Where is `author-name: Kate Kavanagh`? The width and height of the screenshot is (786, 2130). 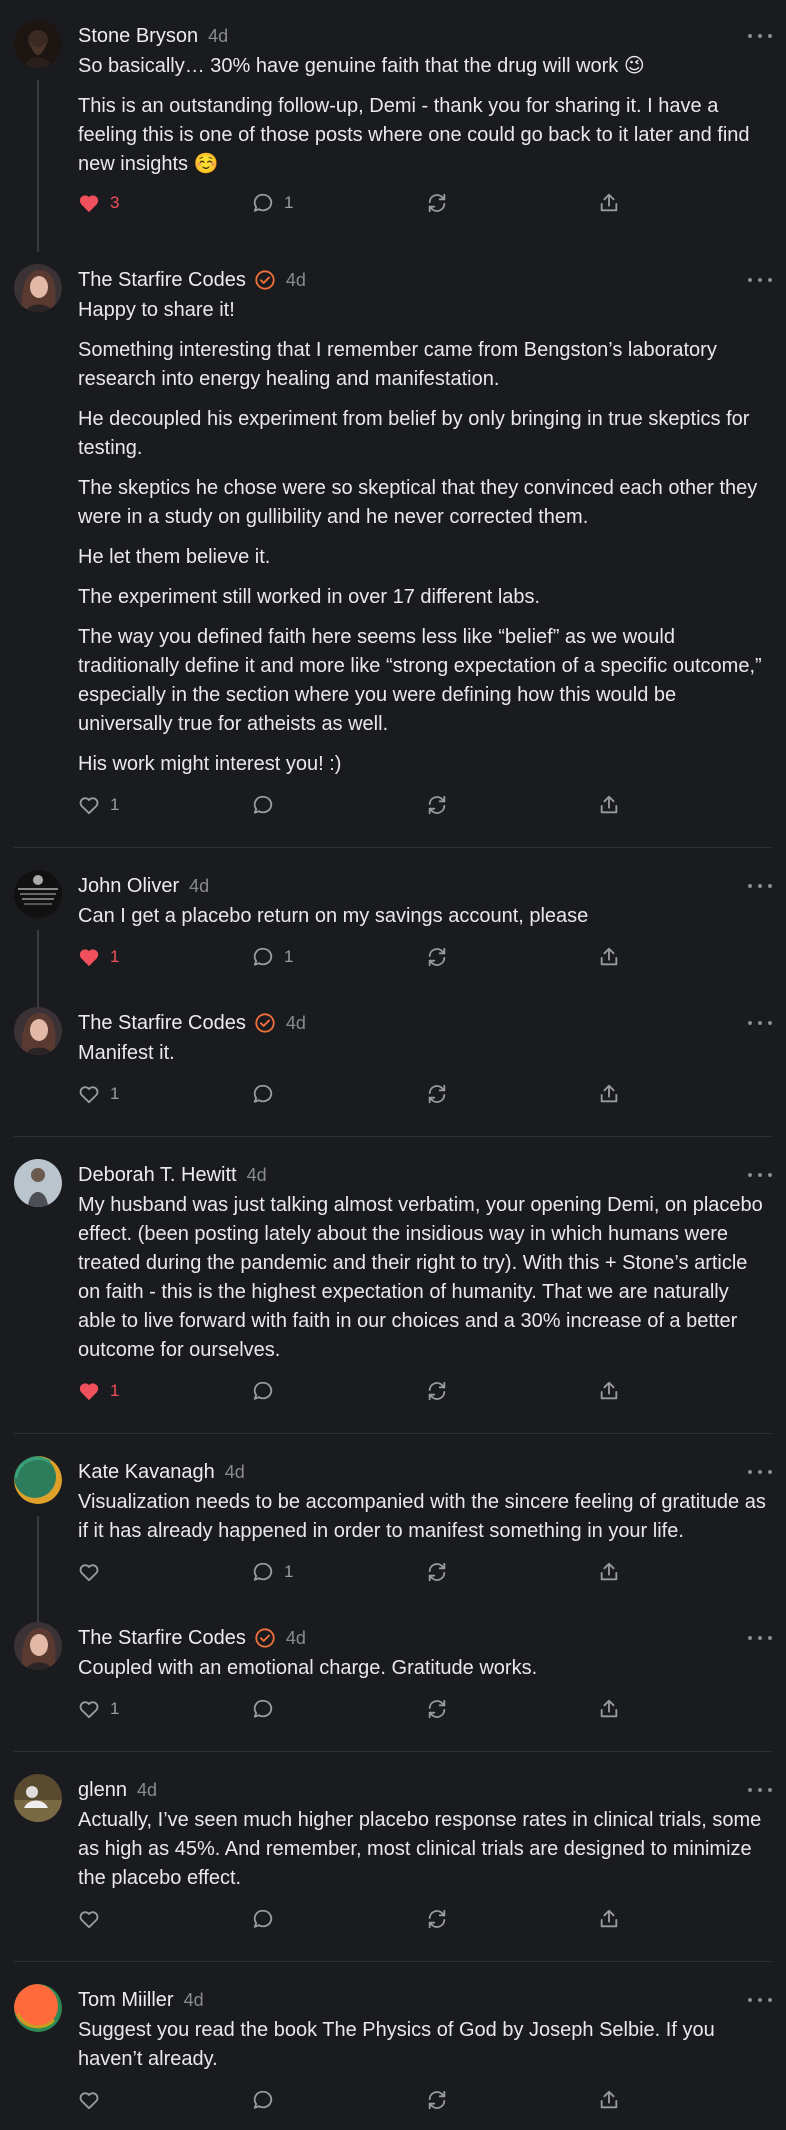
author-name: Kate Kavanagh is located at coordinates (146, 1472).